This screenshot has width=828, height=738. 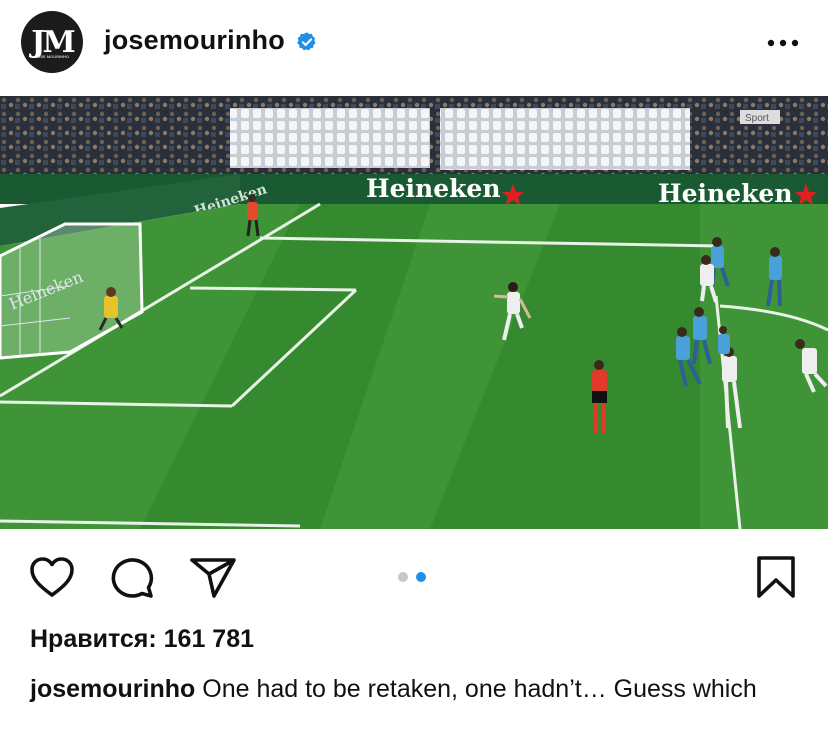 What do you see at coordinates (306, 41) in the screenshot?
I see `verified-badge-icon` at bounding box center [306, 41].